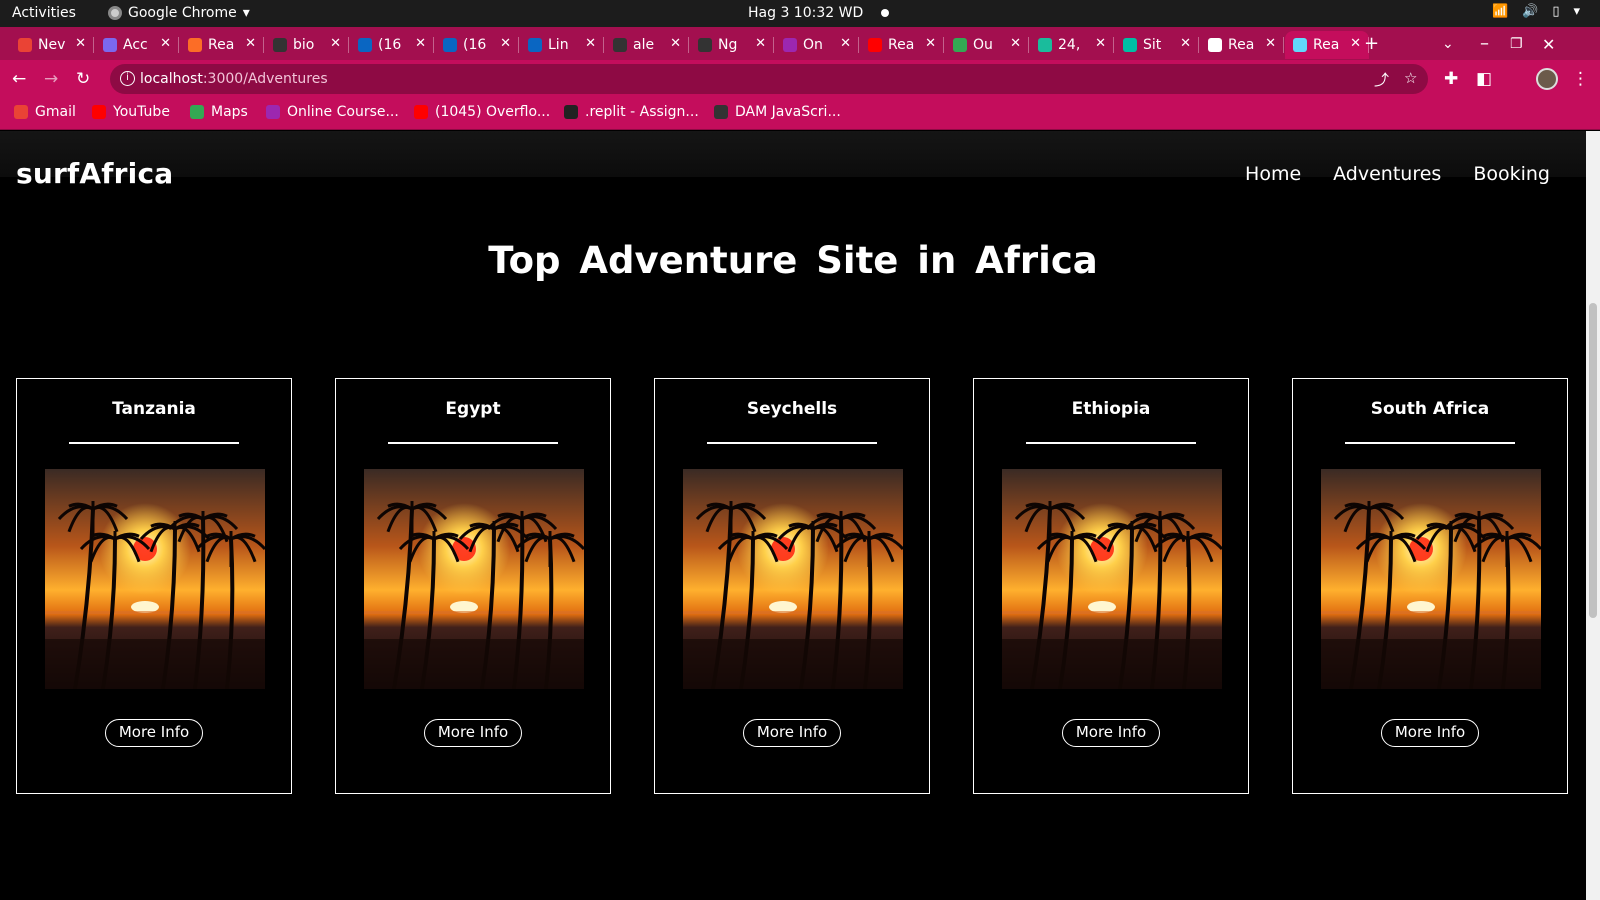 The height and width of the screenshot is (900, 1600). Describe the element at coordinates (1548, 44) in the screenshot. I see `close-window-icon: ✕` at that location.